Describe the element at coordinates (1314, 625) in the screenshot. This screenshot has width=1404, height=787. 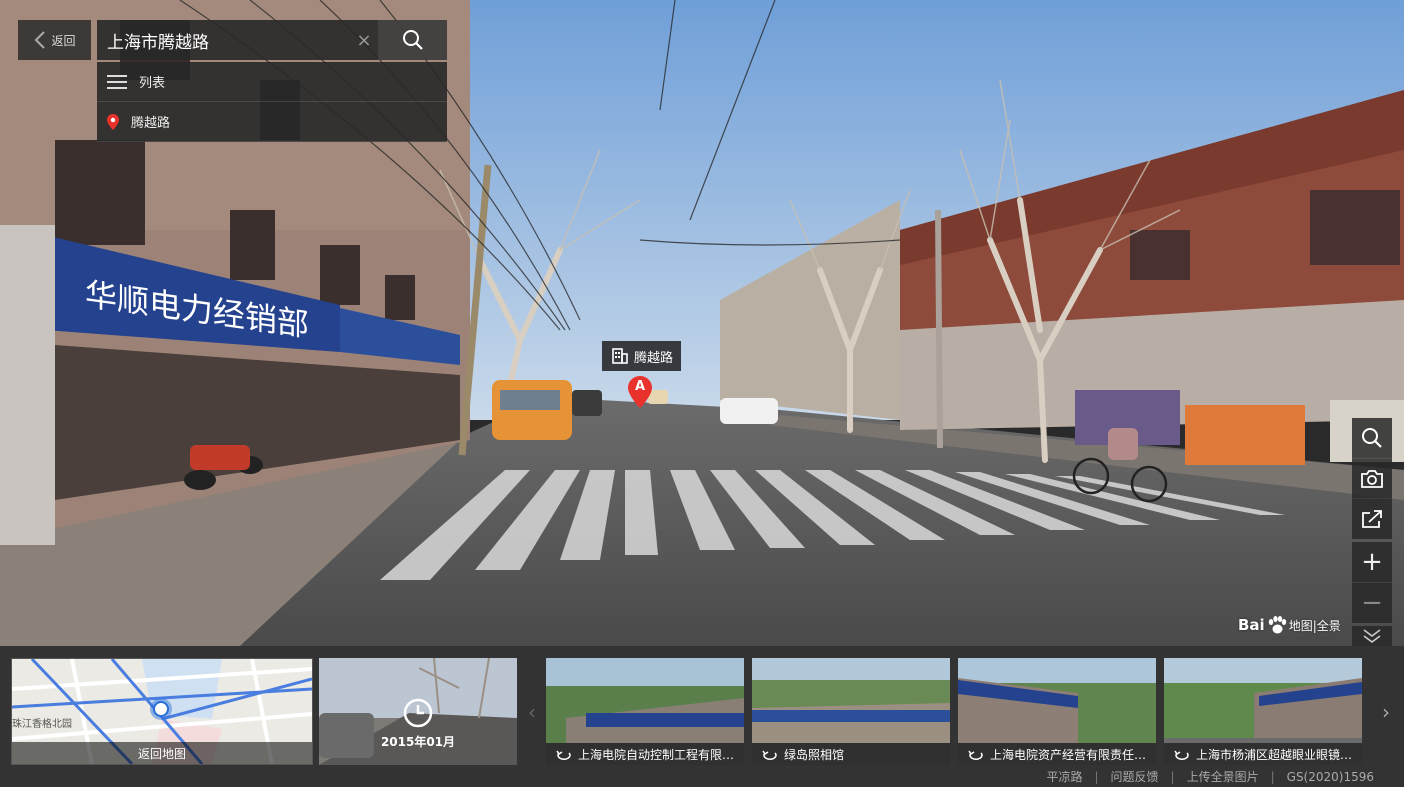
I see `logo-sub: 地图|全景` at that location.